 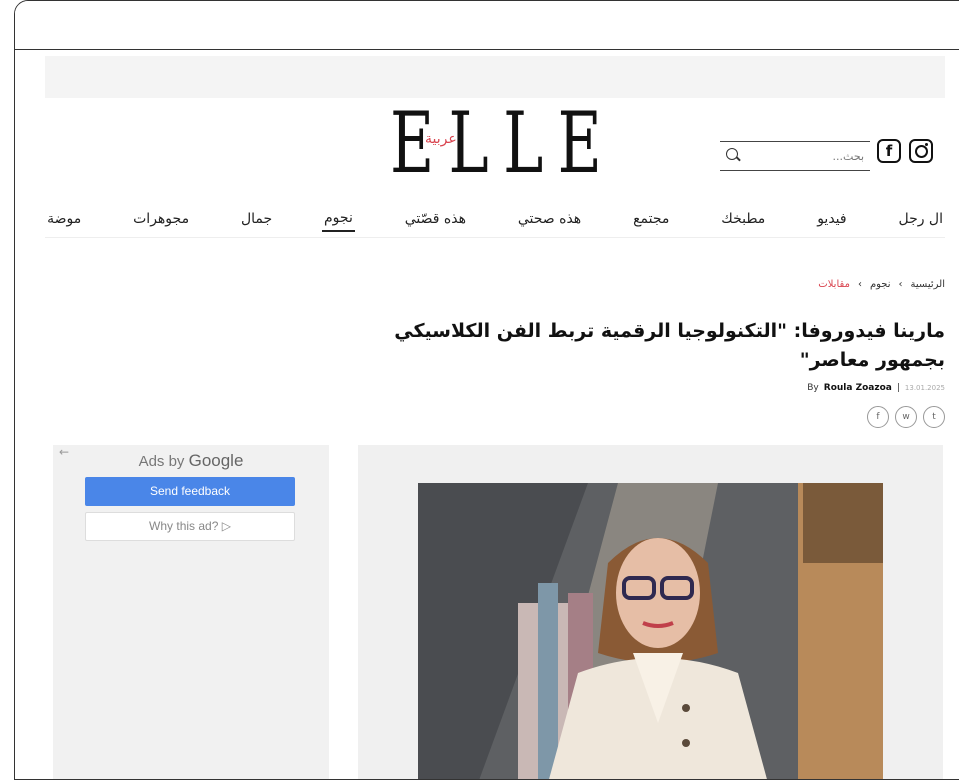 I want to click on author-name: Roula Zoazoa, so click(x=858, y=388).